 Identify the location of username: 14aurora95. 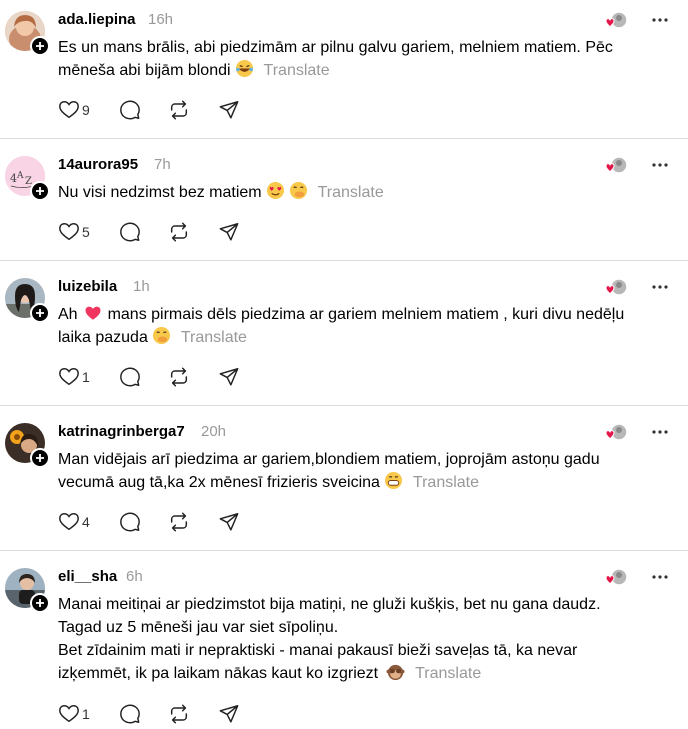
(98, 164).